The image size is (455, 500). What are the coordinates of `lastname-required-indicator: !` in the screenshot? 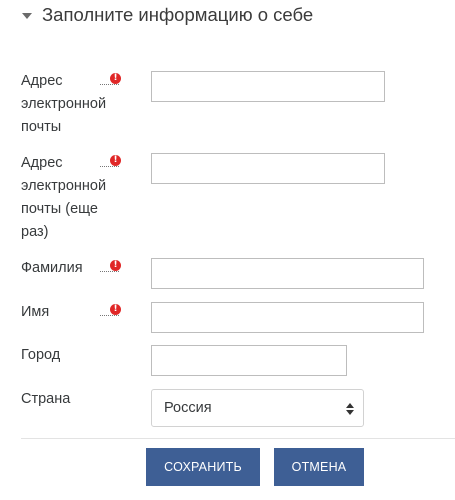 It's located at (110, 267).